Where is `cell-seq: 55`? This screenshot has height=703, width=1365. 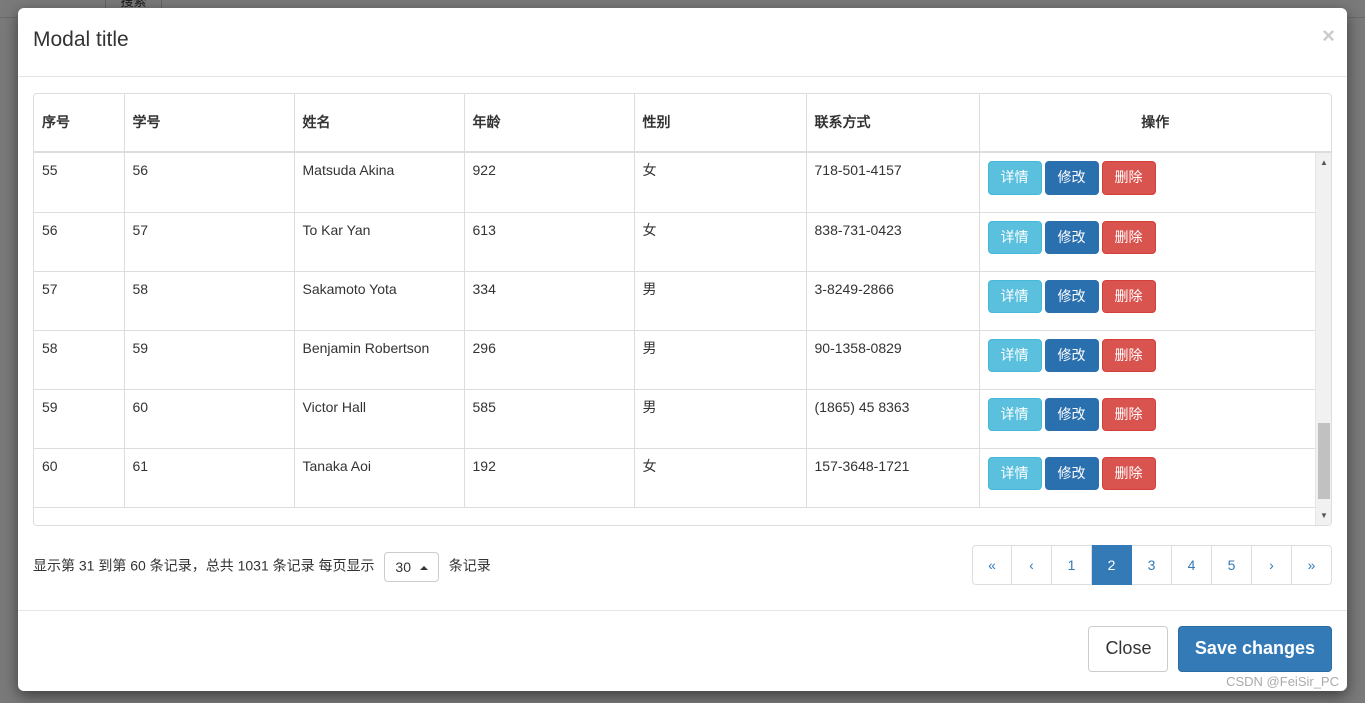 cell-seq: 55 is located at coordinates (79, 183).